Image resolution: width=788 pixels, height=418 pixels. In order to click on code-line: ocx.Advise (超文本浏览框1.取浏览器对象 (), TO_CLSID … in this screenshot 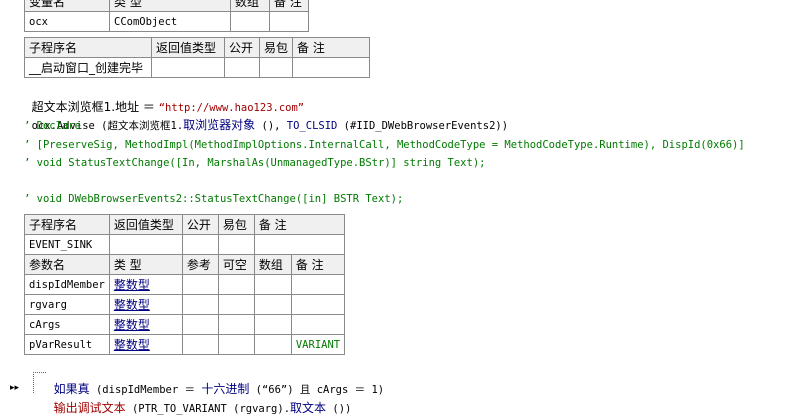, I will do `click(266, 115)`.